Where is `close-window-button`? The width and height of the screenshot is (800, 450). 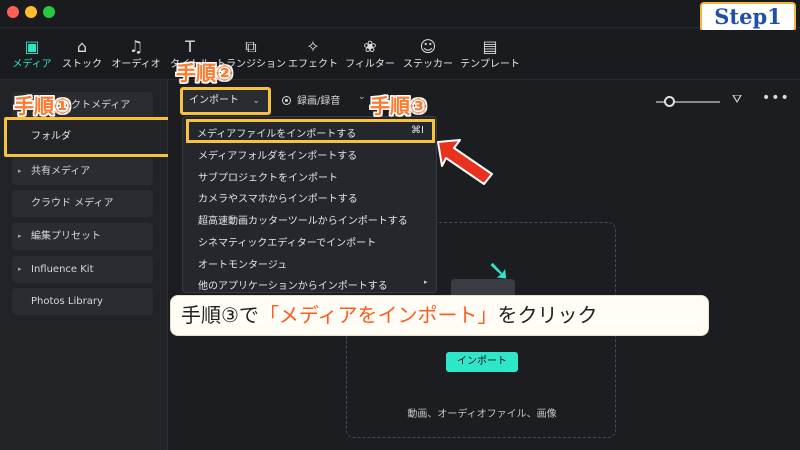
close-window-button is located at coordinates (13, 12).